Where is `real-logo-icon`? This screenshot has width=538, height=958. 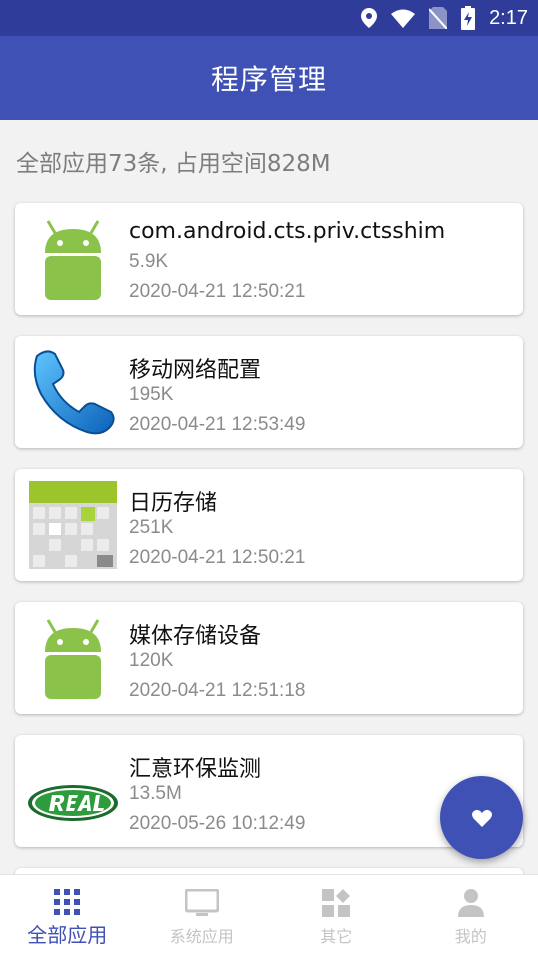 real-logo-icon is located at coordinates (73, 803).